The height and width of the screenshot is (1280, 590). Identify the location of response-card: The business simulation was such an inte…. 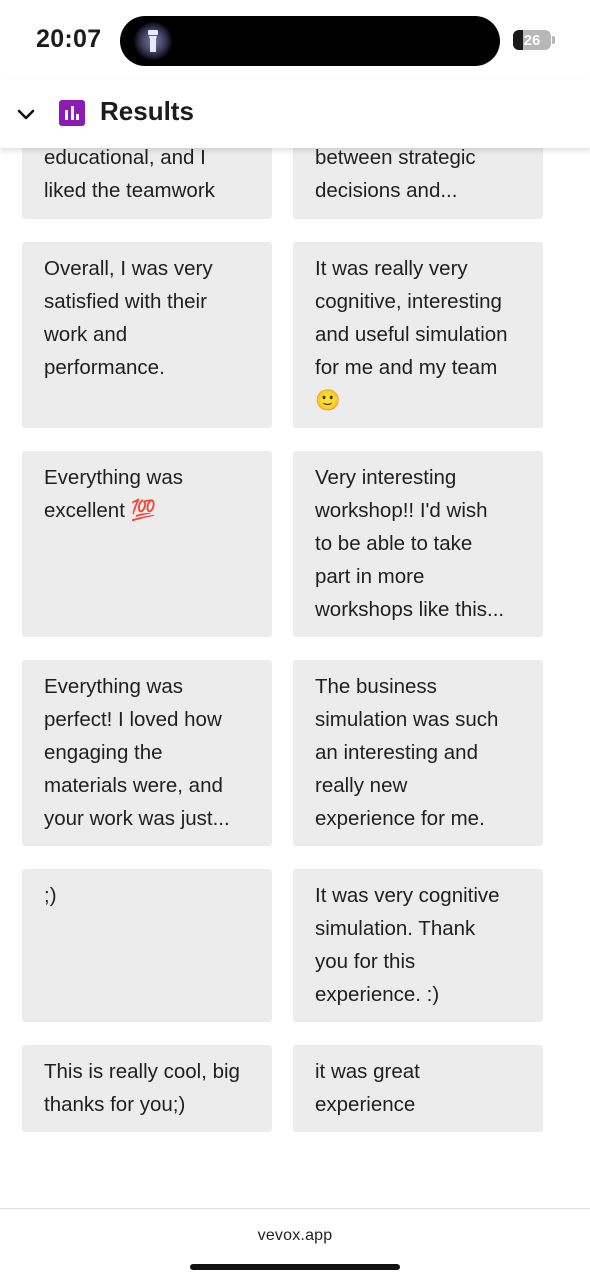
(418, 753).